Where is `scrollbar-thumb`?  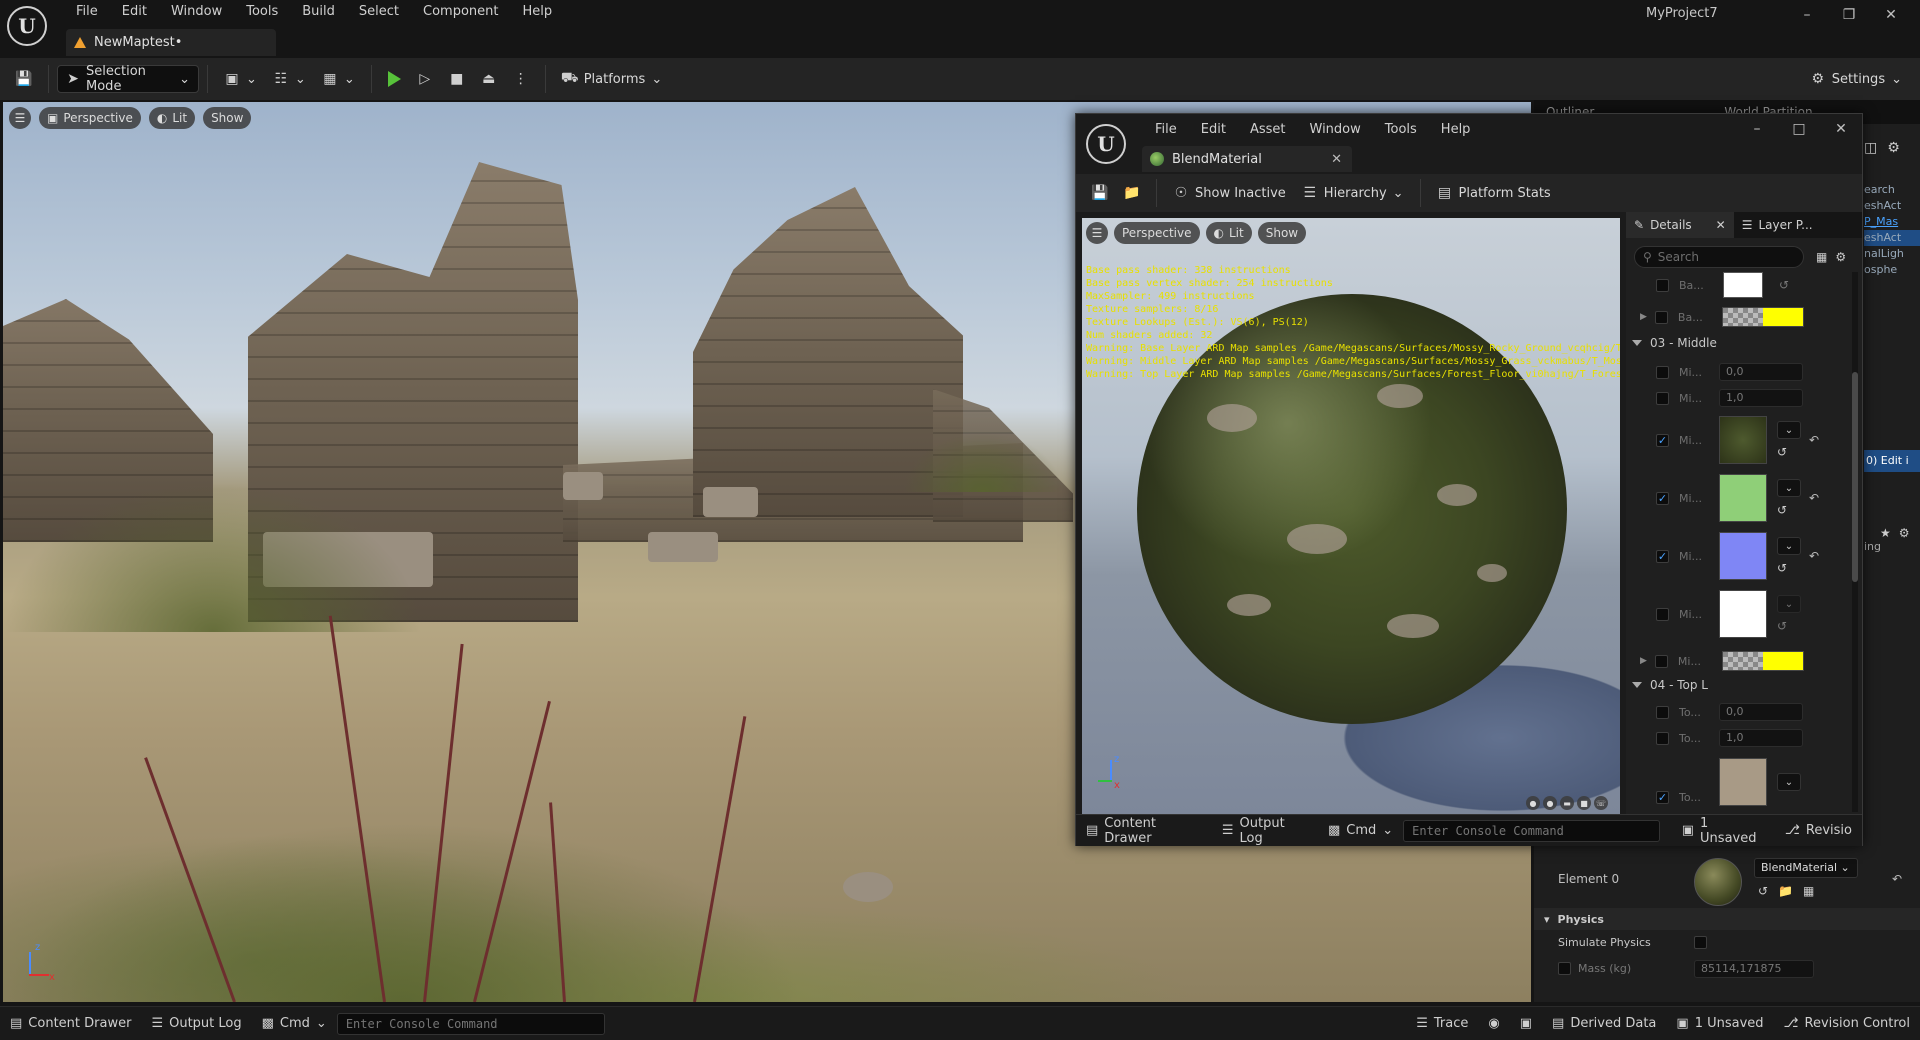
scrollbar-thumb is located at coordinates (1855, 477).